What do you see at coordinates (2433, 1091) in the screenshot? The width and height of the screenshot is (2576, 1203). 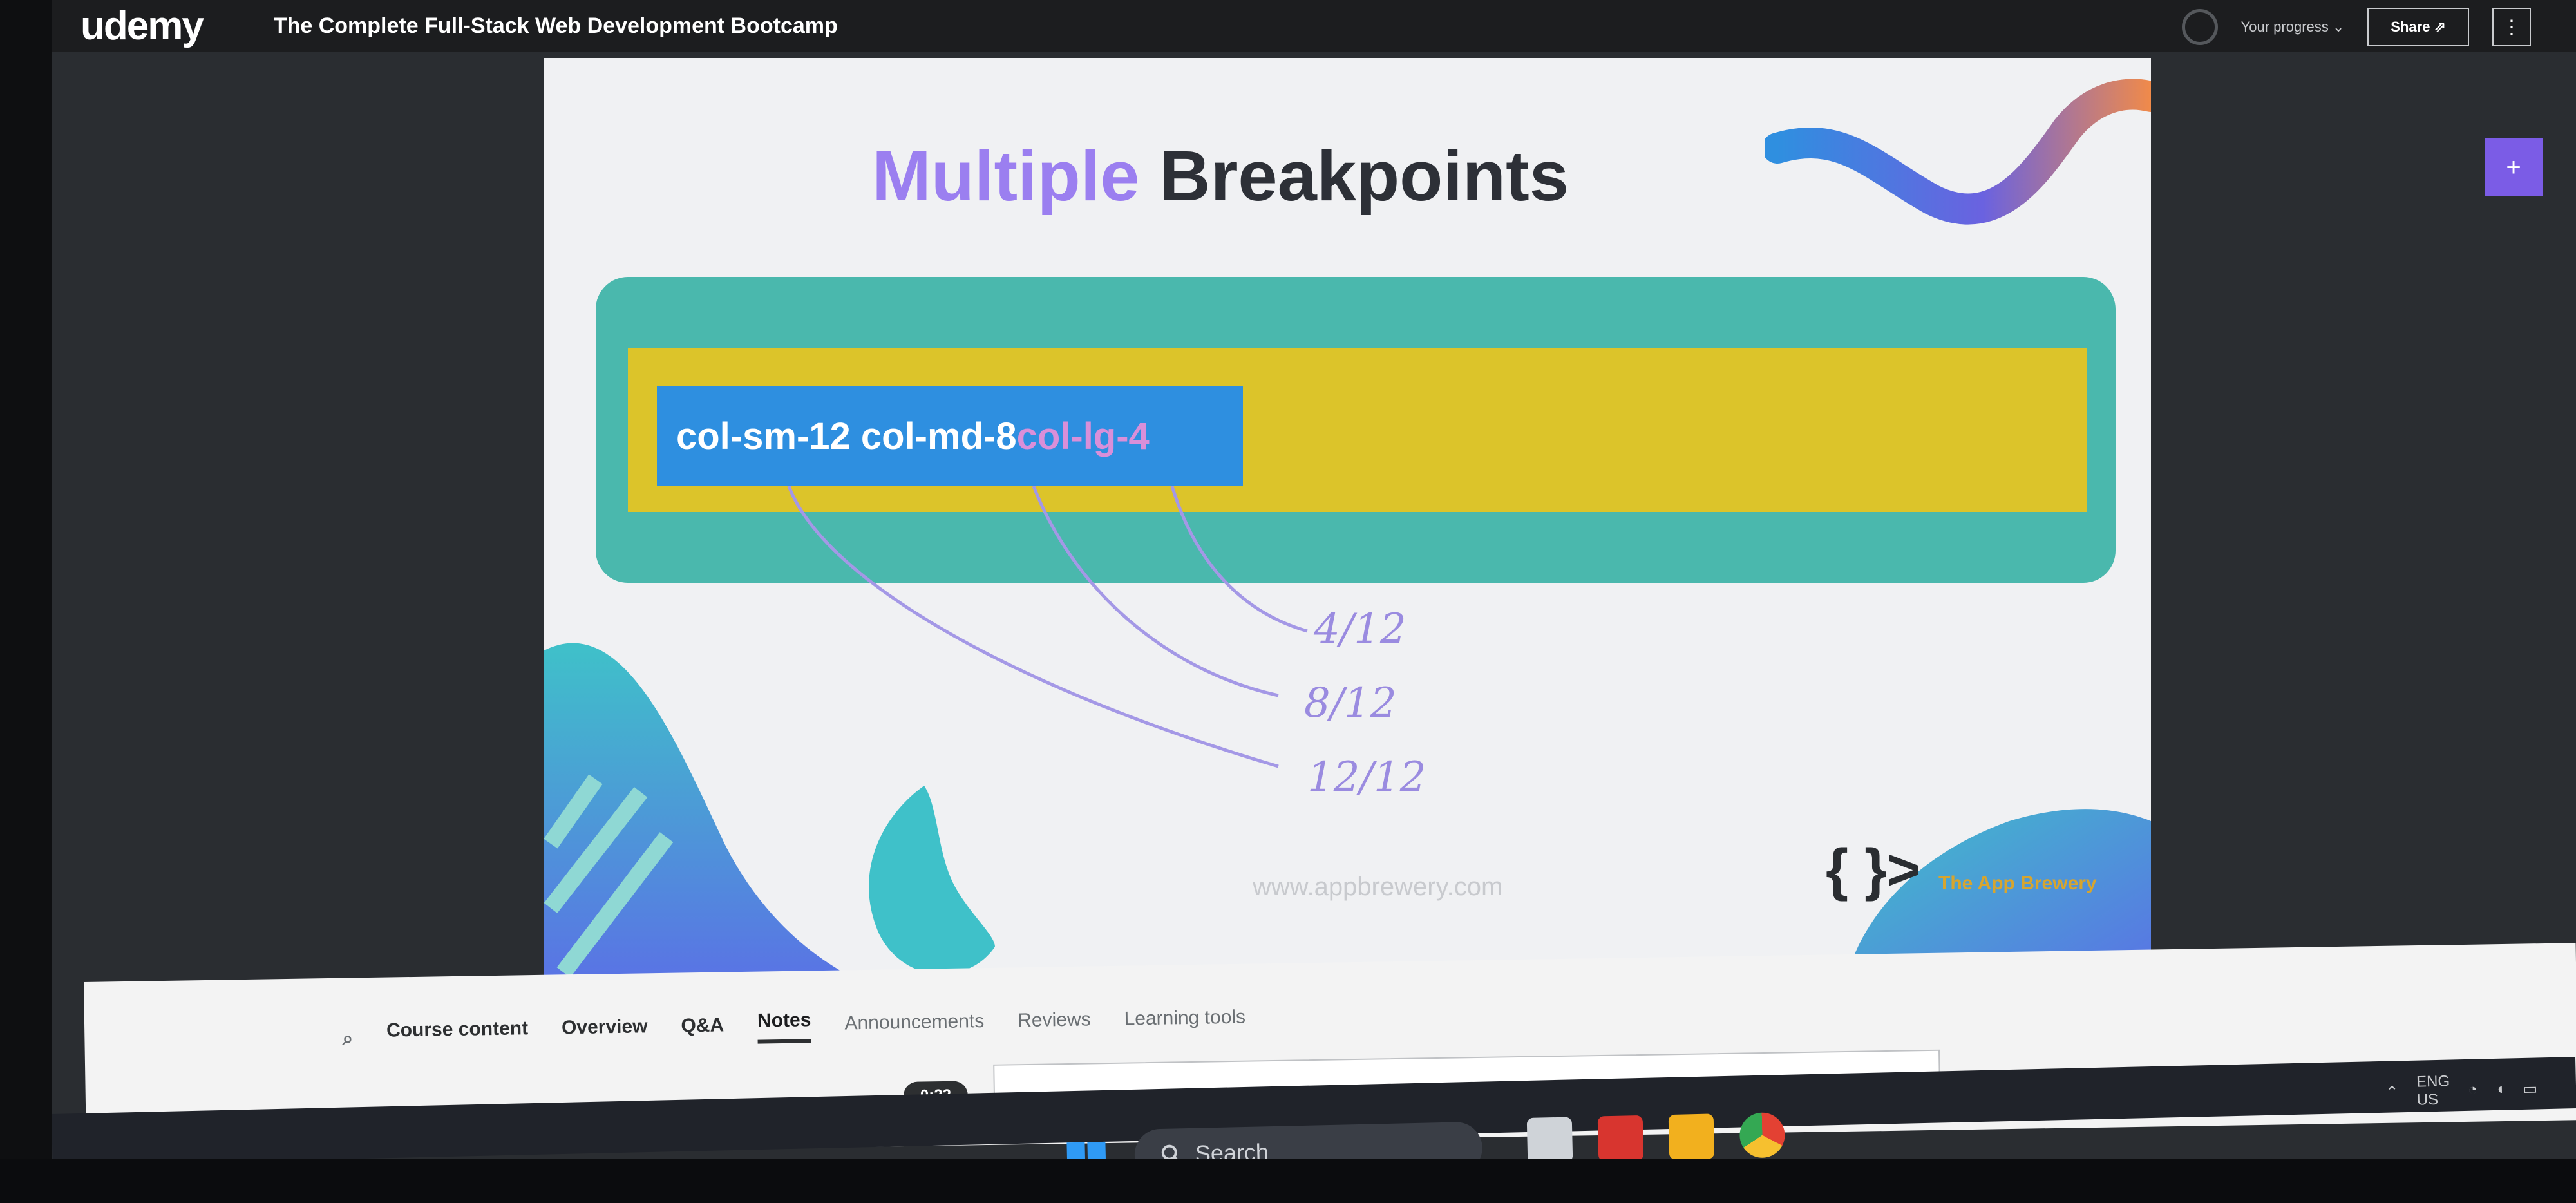 I see `language-indicator: ENG US` at bounding box center [2433, 1091].